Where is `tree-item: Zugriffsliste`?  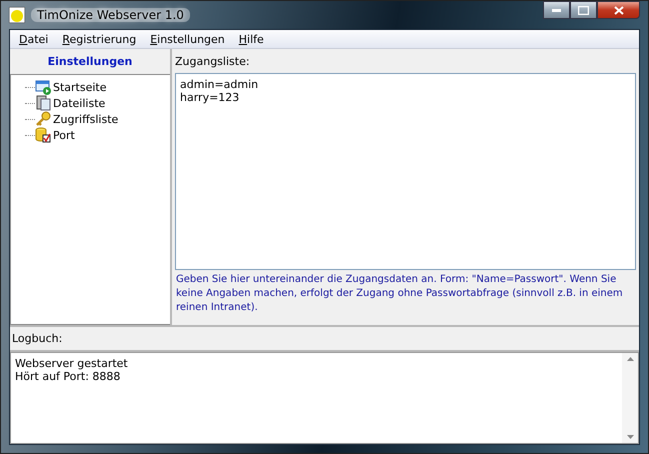
tree-item: Zugriffsliste is located at coordinates (85, 119).